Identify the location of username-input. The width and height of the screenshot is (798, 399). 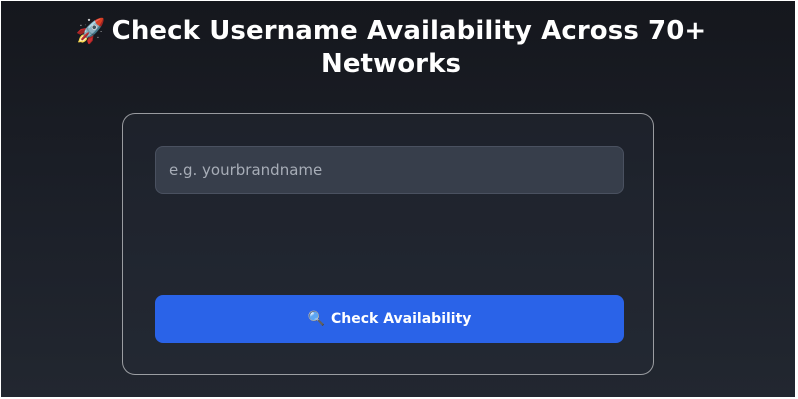
(389, 170).